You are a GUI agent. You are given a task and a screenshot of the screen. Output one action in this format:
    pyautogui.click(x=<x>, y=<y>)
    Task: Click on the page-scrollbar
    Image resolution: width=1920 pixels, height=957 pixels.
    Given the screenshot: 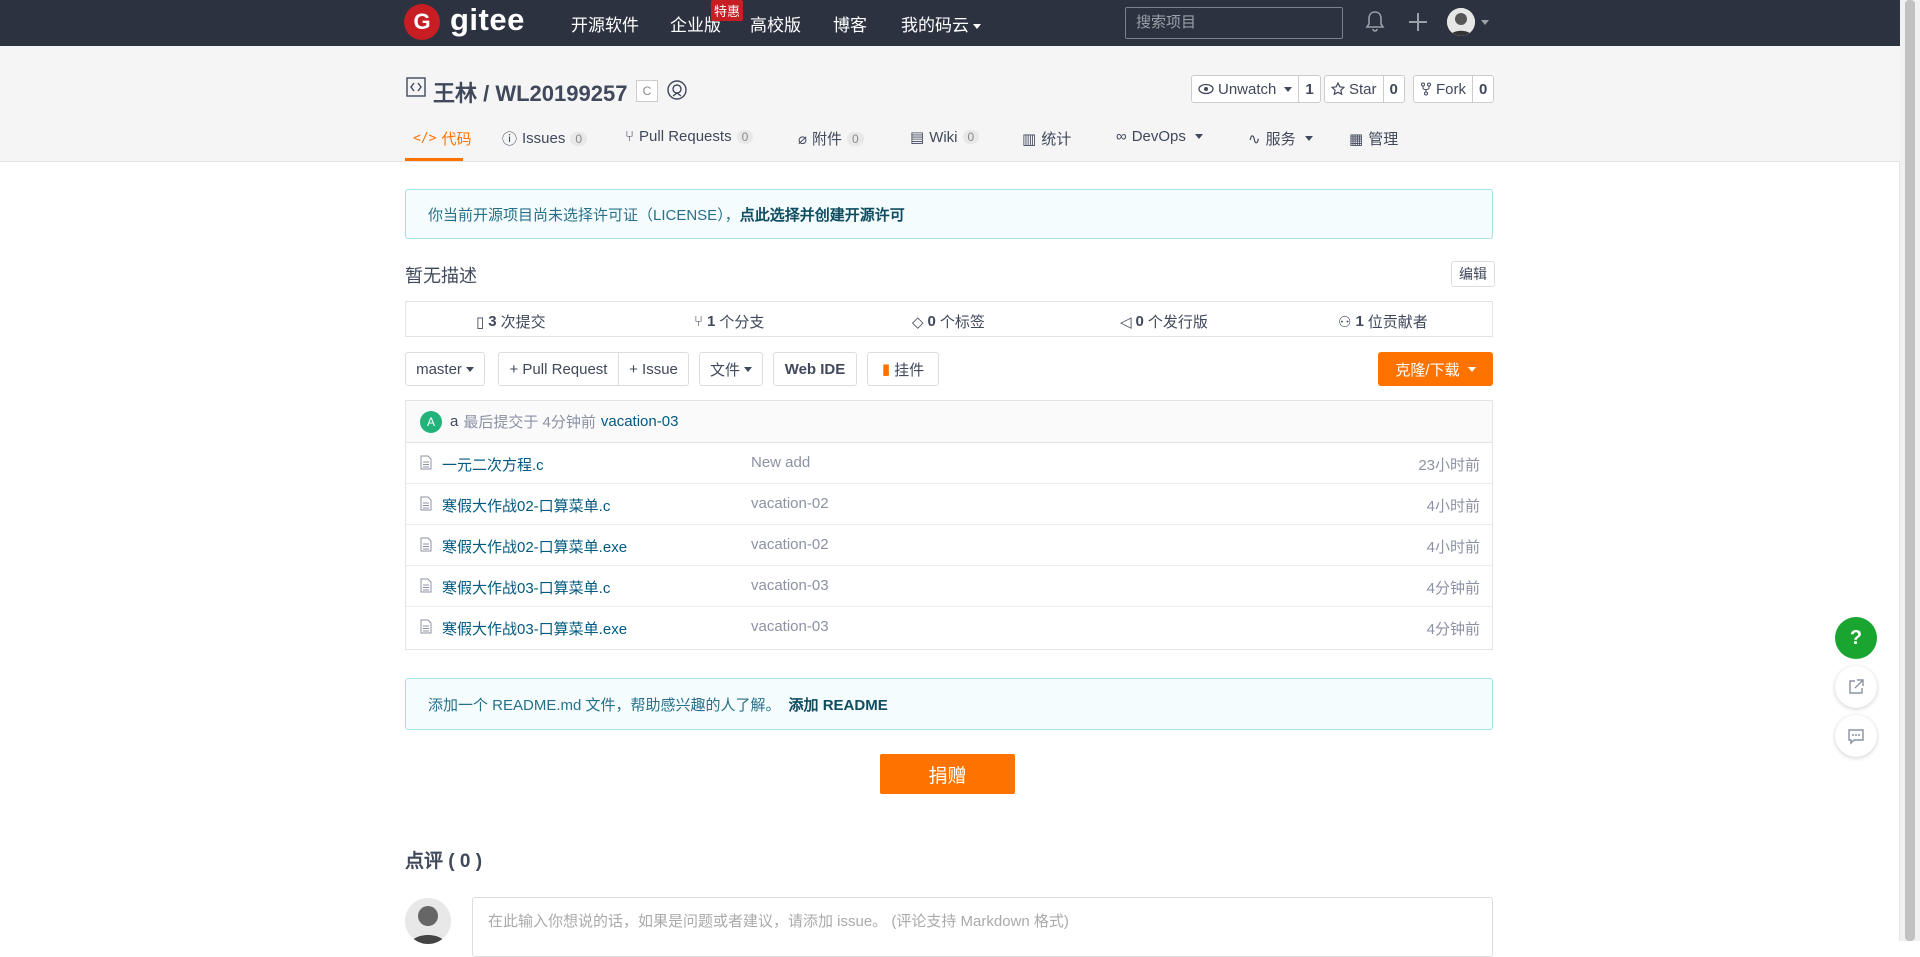 What is the action you would take?
    pyautogui.click(x=1909, y=470)
    